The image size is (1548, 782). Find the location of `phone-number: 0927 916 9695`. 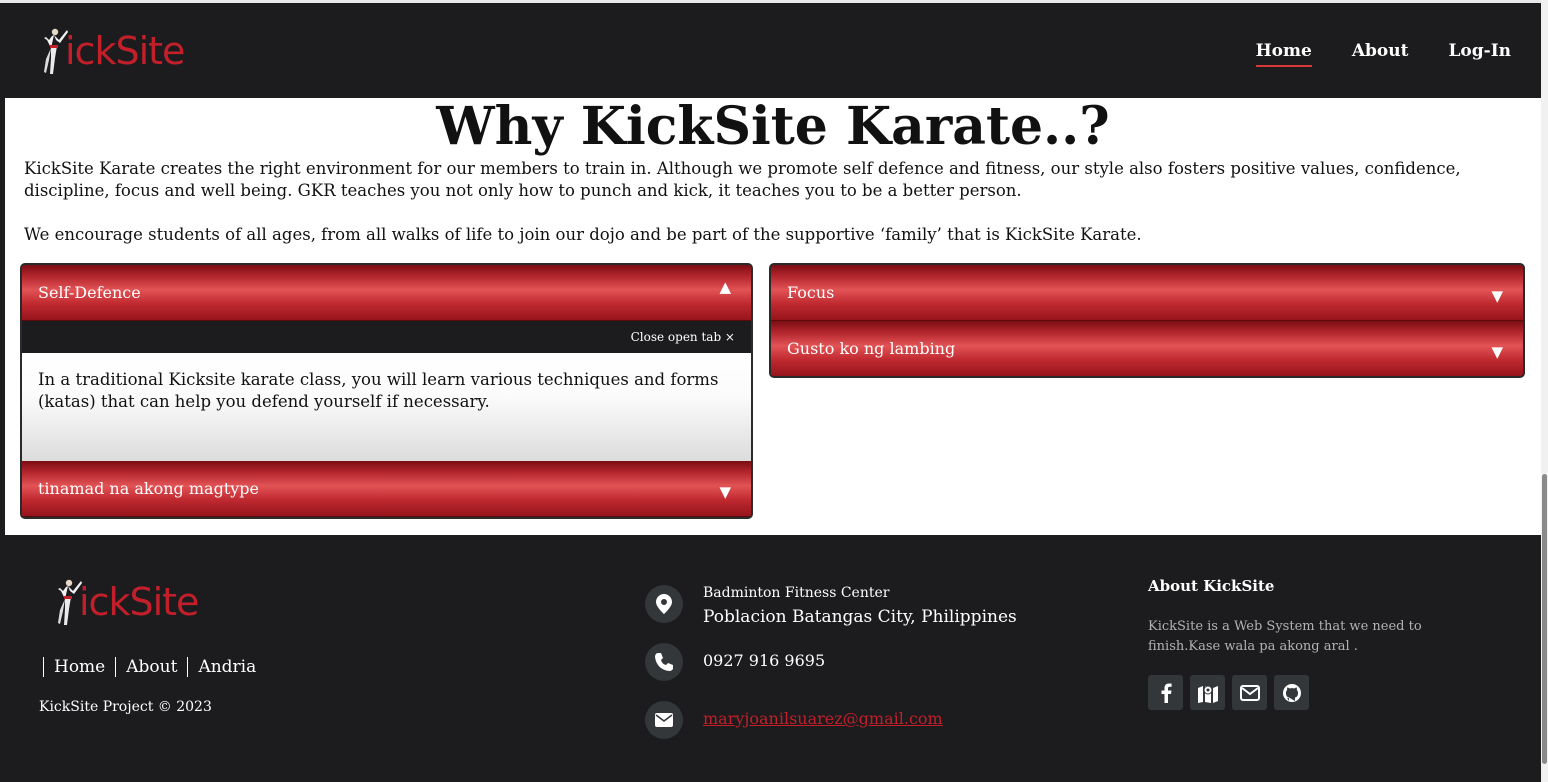

phone-number: 0927 916 9695 is located at coordinates (764, 660).